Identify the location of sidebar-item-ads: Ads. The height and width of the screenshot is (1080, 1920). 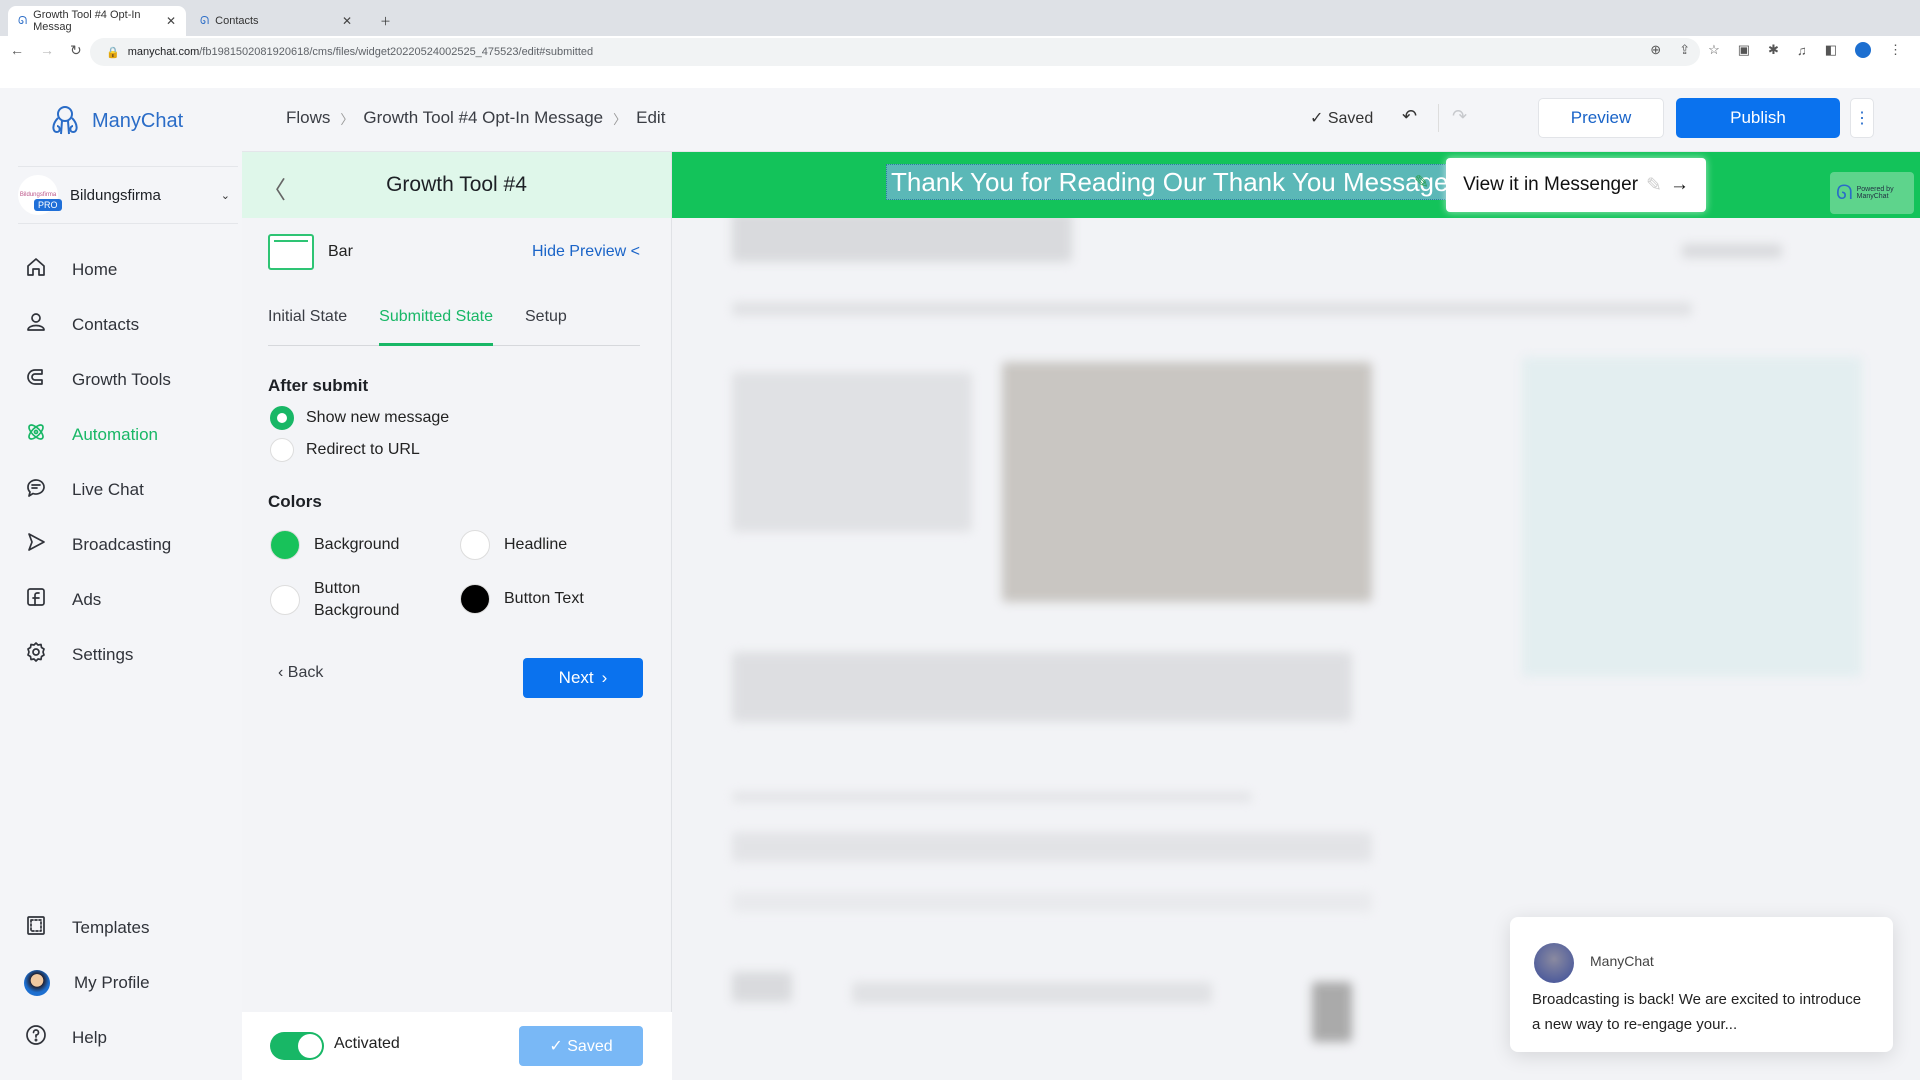
(97, 599).